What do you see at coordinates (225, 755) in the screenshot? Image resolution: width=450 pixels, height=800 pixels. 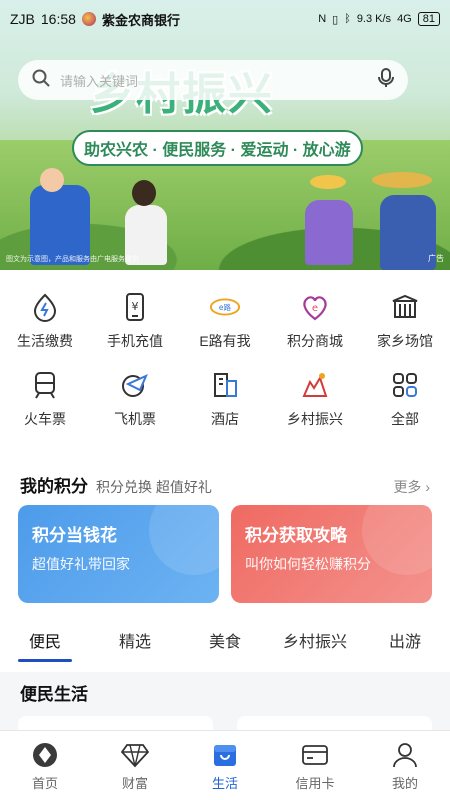 I see `shop-icon` at bounding box center [225, 755].